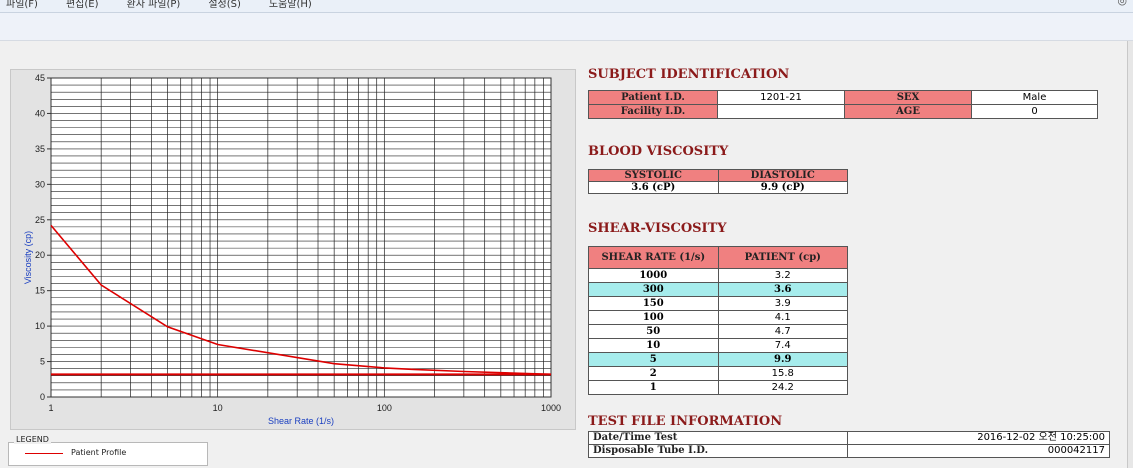 The height and width of the screenshot is (468, 1133). What do you see at coordinates (28, 257) in the screenshot?
I see `y-axis-label: Viscosity (cp)` at bounding box center [28, 257].